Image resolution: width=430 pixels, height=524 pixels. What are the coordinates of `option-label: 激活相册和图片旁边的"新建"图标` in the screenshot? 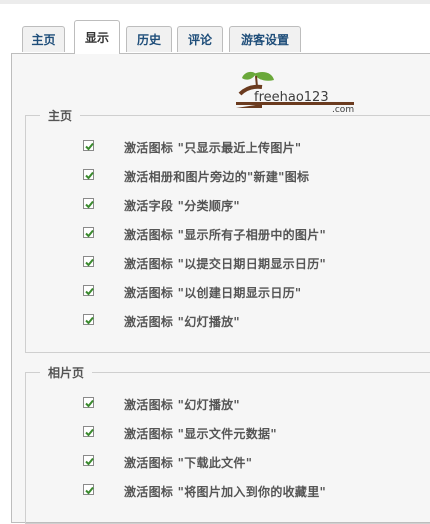 It's located at (217, 177).